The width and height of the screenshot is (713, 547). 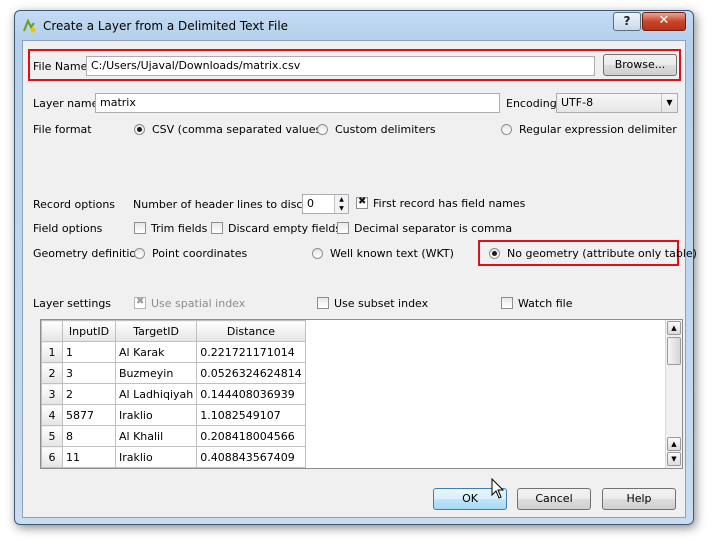 What do you see at coordinates (251, 457) in the screenshot?
I see `table-cell: 0.408843567409` at bounding box center [251, 457].